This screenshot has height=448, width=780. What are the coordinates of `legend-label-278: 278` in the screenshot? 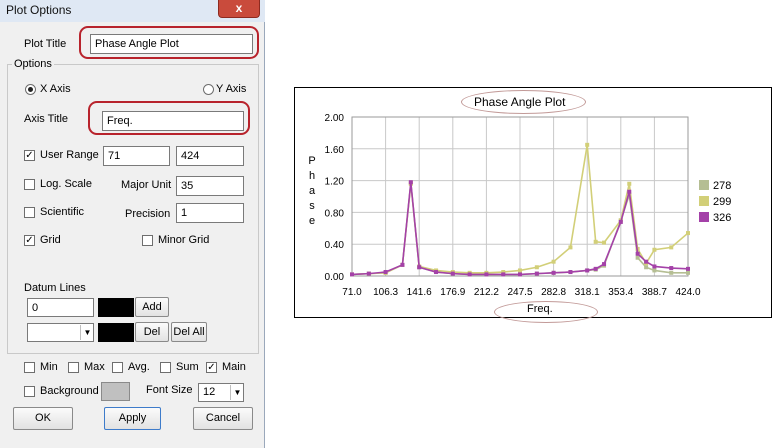 It's located at (722, 186).